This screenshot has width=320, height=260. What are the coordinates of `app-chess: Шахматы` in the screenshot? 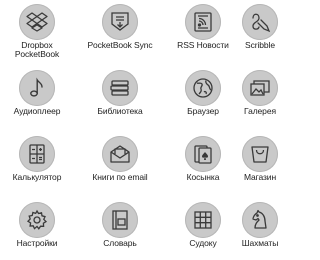 It's located at (260, 229).